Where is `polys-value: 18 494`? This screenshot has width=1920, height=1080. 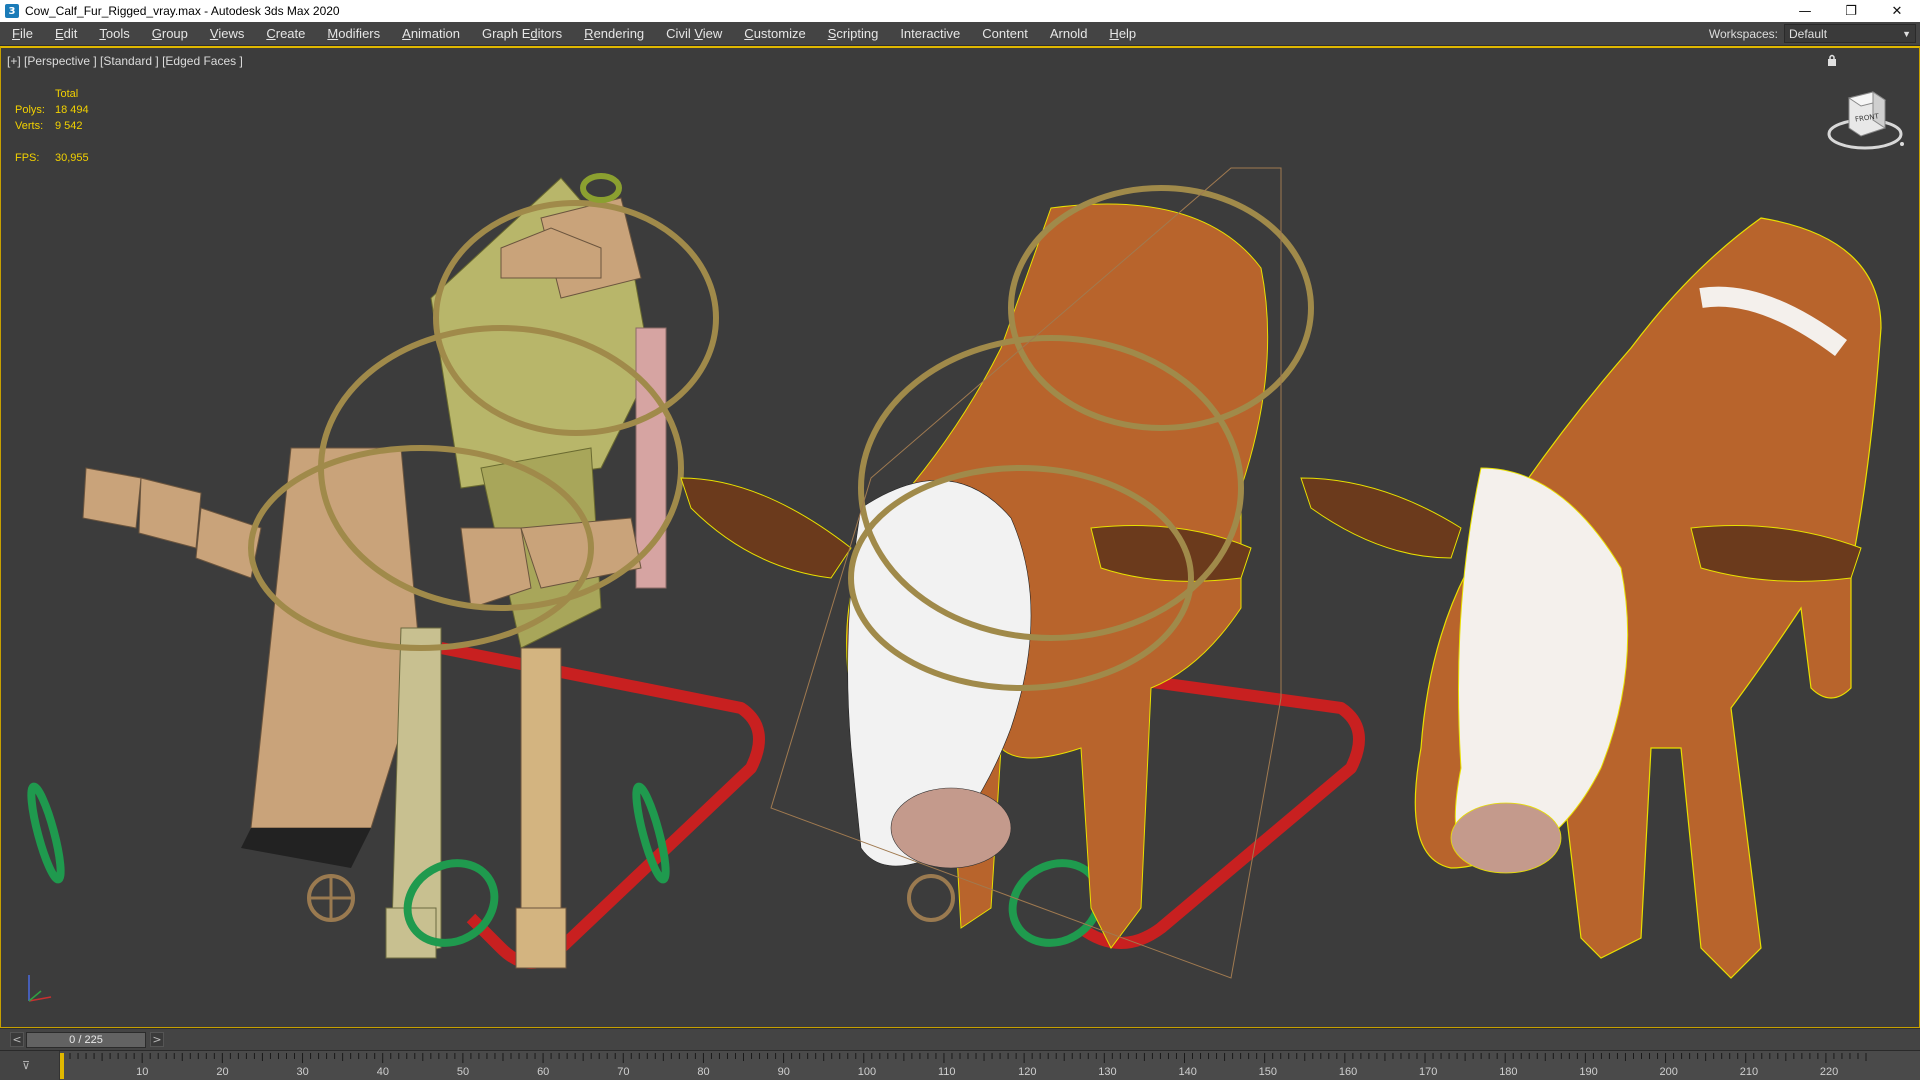 polys-value: 18 494 is located at coordinates (72, 110).